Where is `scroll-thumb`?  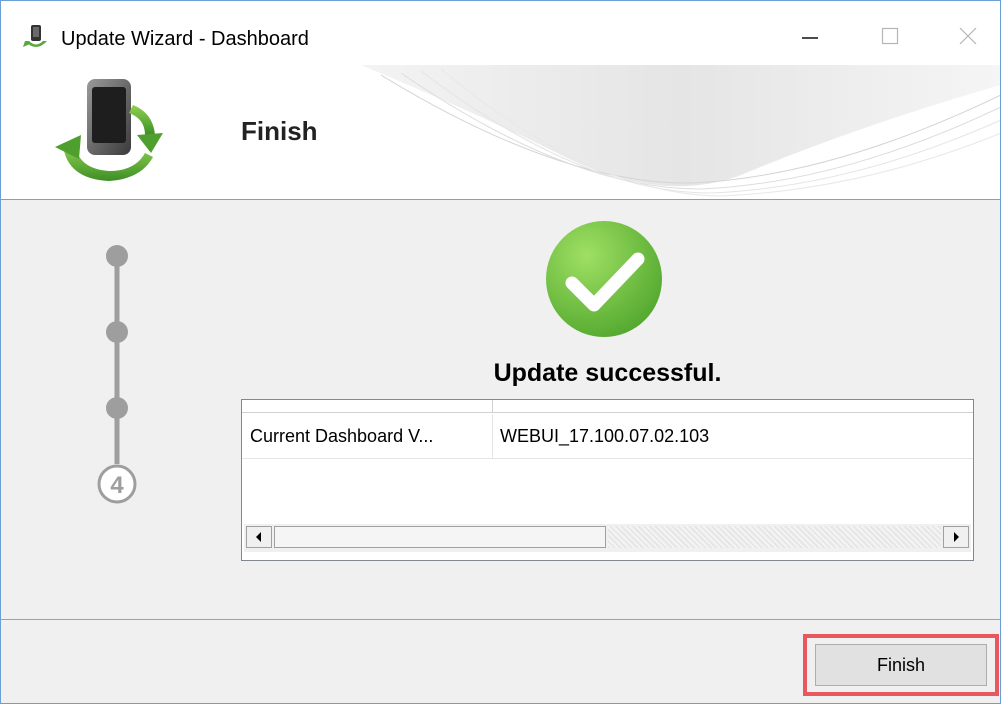 scroll-thumb is located at coordinates (440, 537).